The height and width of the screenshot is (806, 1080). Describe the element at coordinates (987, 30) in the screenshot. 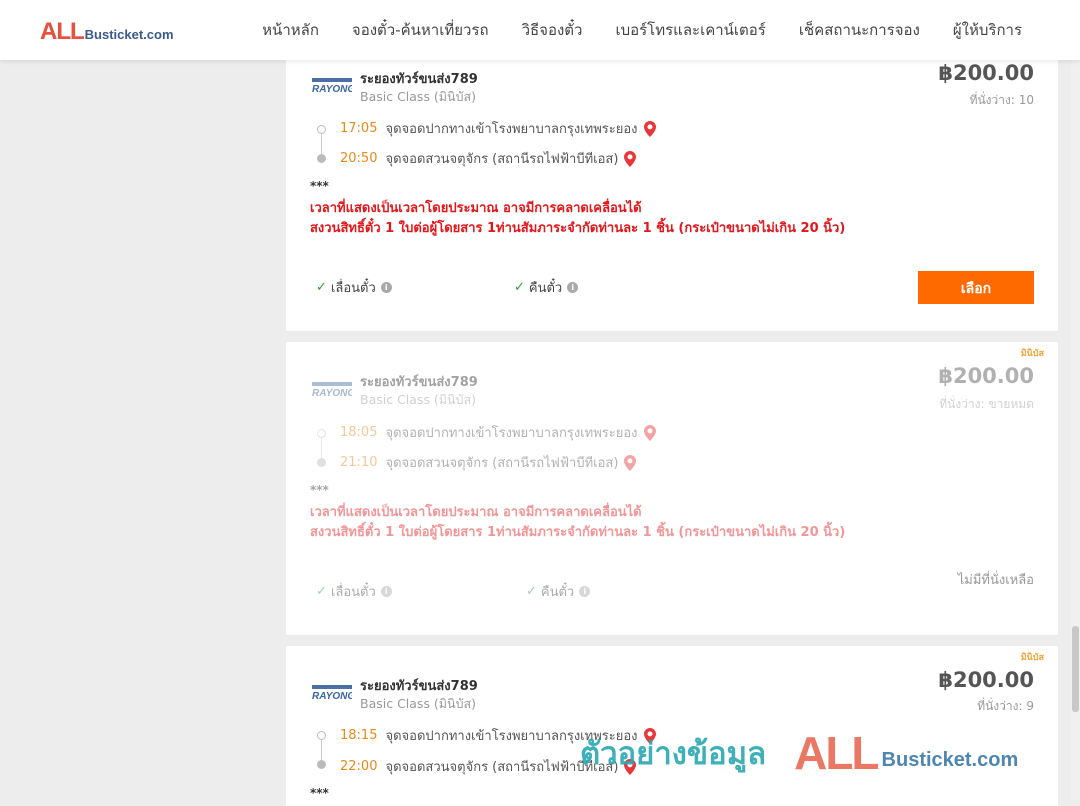

I see `nav-operators: ผู้ให้บริการ` at that location.